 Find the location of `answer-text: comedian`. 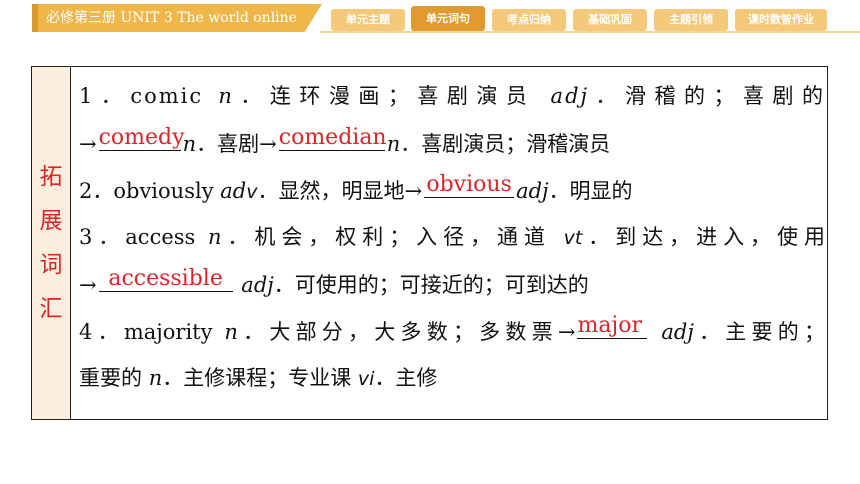

answer-text: comedian is located at coordinates (332, 137).